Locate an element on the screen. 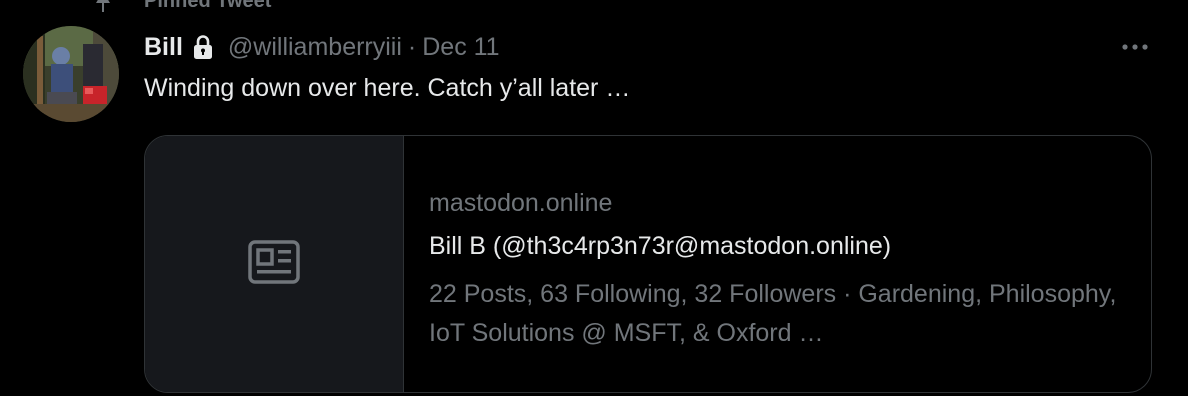  more-horizontal-icon is located at coordinates (1135, 47).